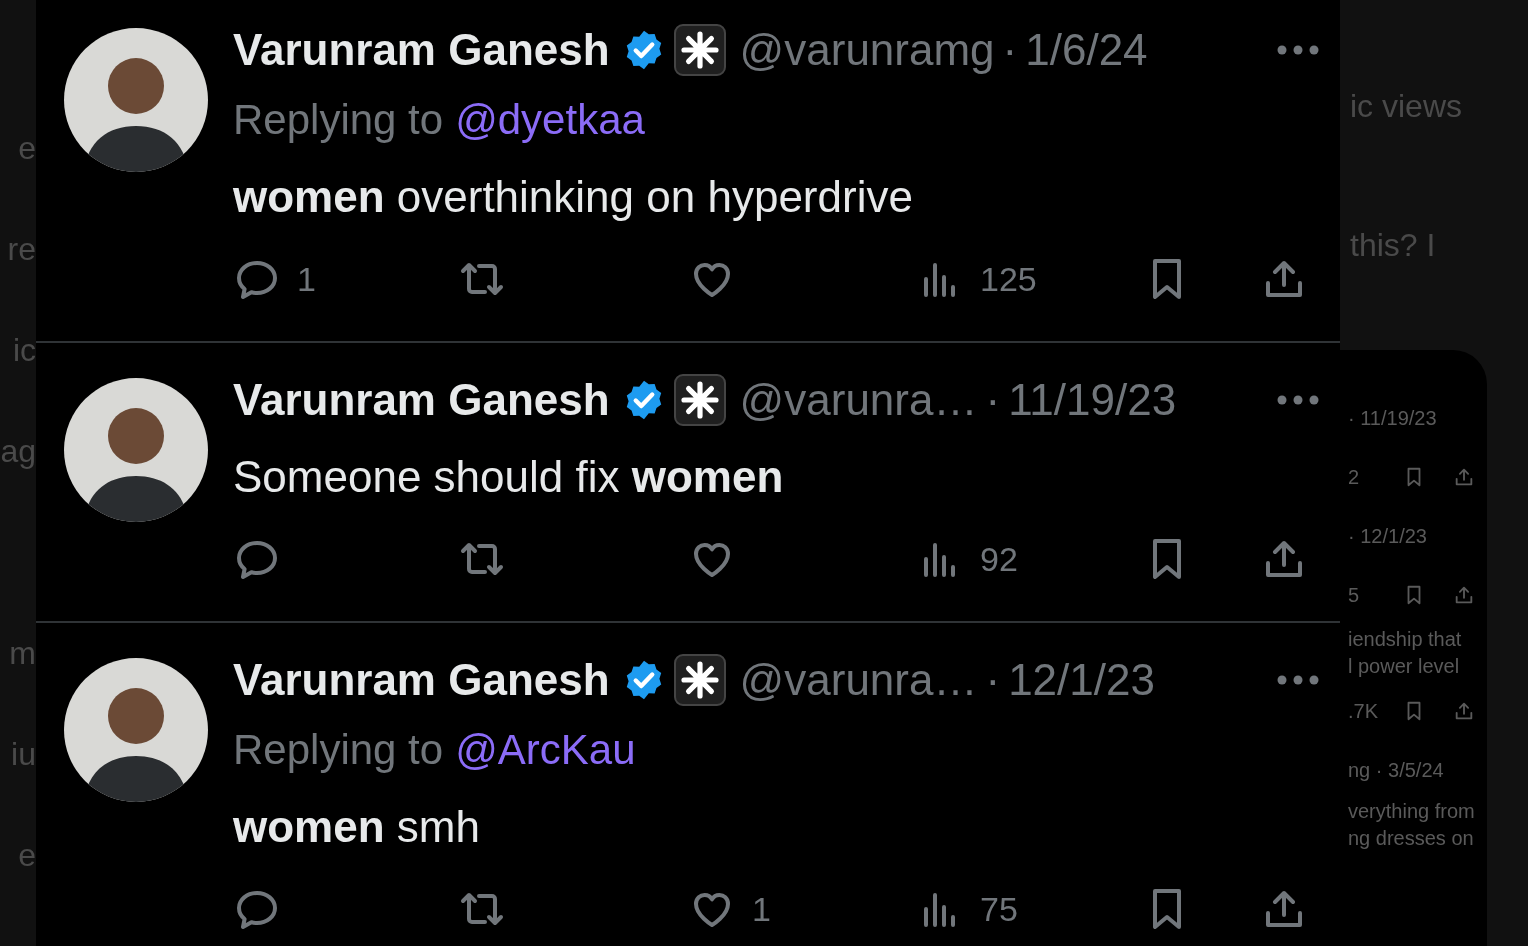  What do you see at coordinates (357, 827) in the screenshot?
I see `post-text: women smh` at bounding box center [357, 827].